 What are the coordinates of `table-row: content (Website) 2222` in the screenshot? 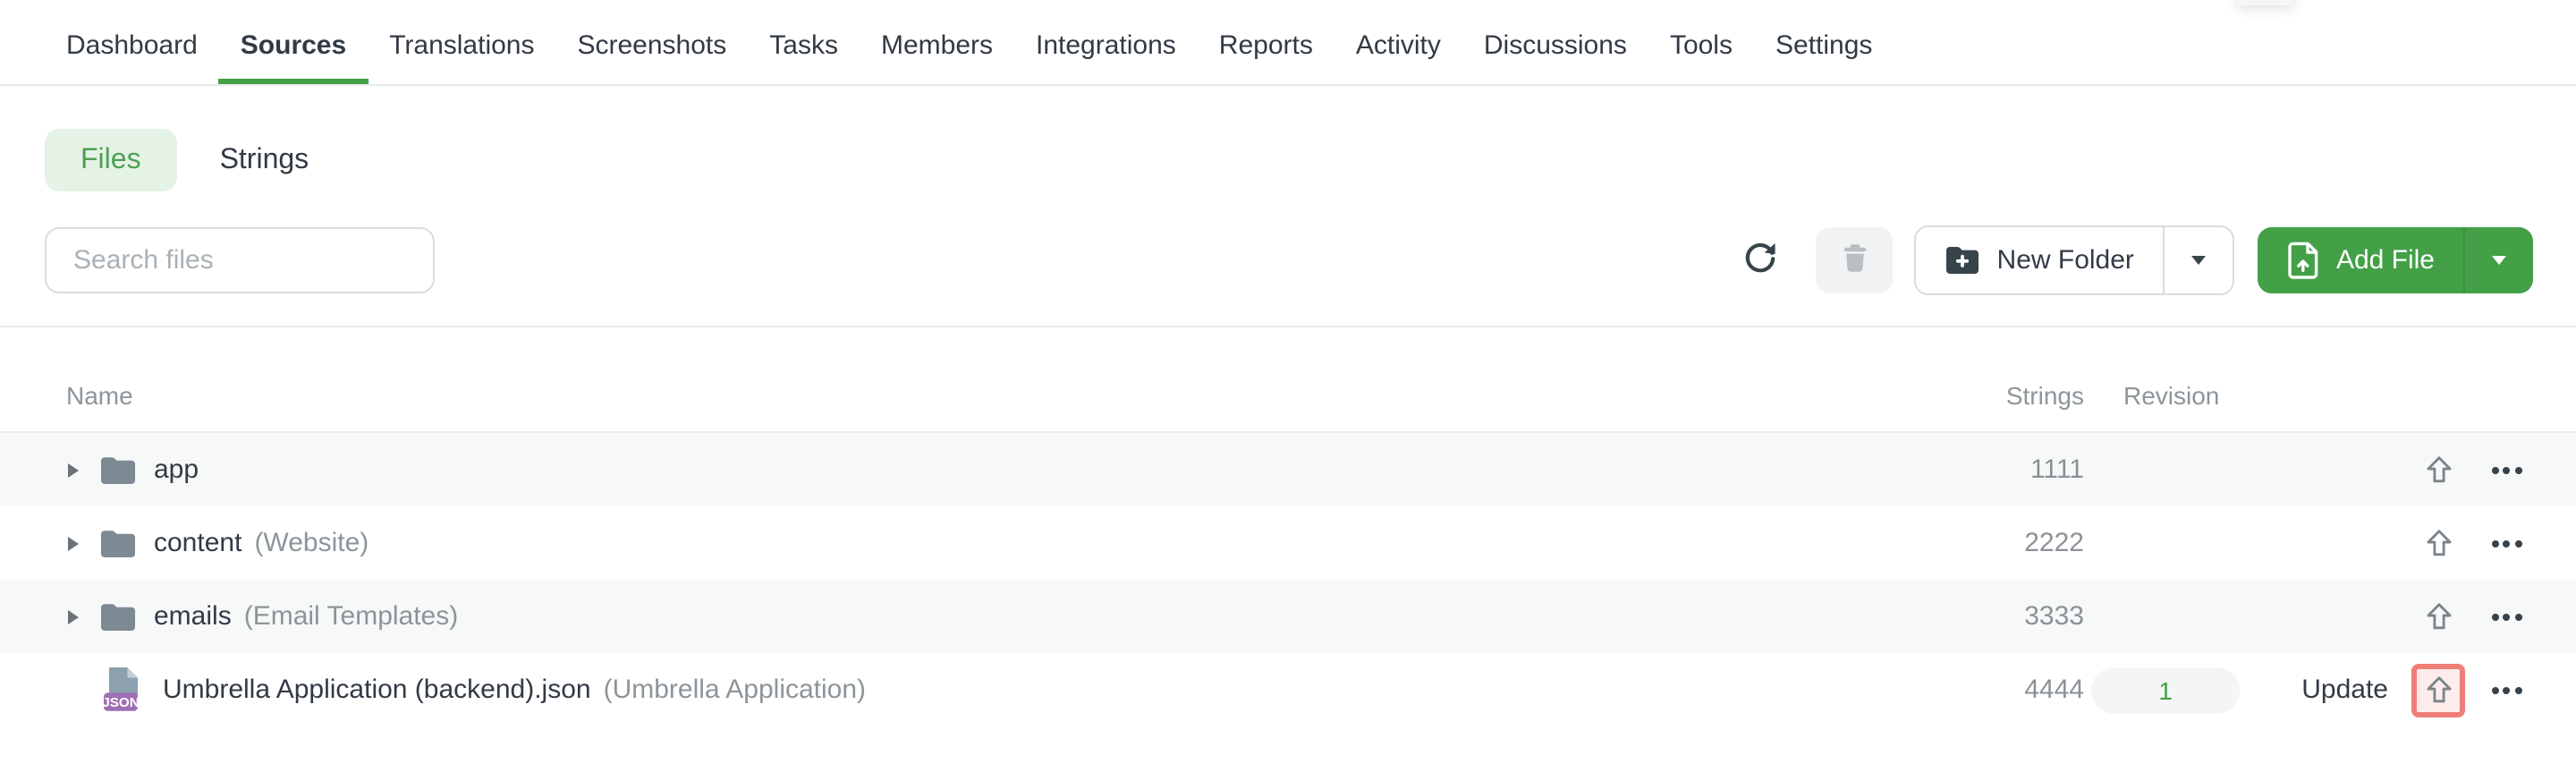 It's located at (1288, 543).